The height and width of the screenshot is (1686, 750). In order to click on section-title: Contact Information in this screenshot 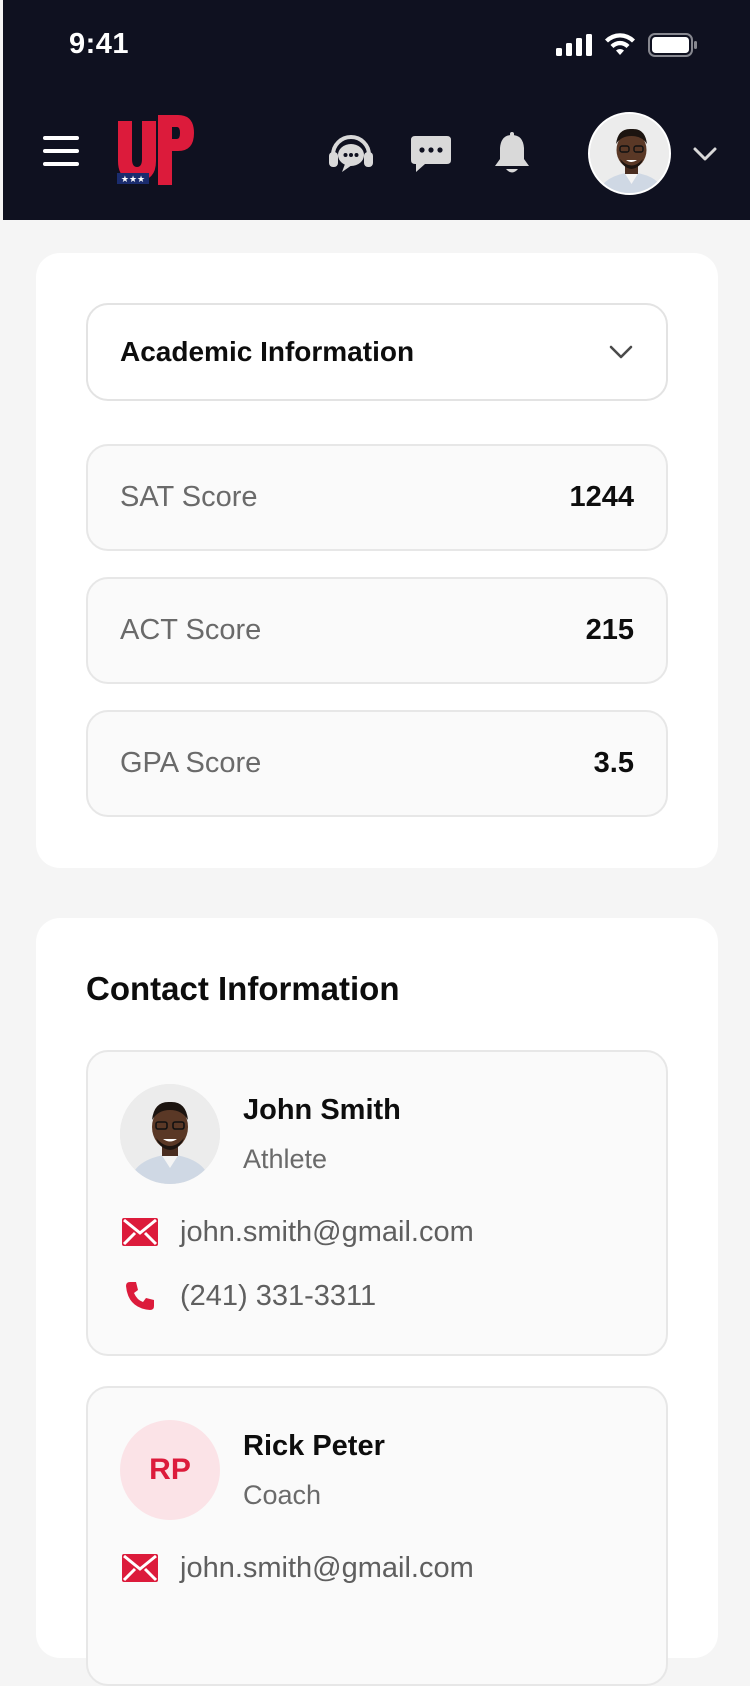, I will do `click(243, 988)`.